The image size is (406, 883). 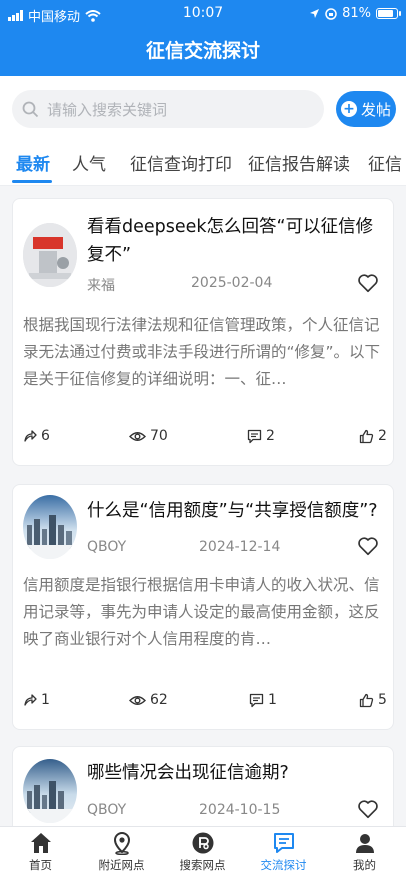 I want to click on location-arrow-icon, so click(x=315, y=13).